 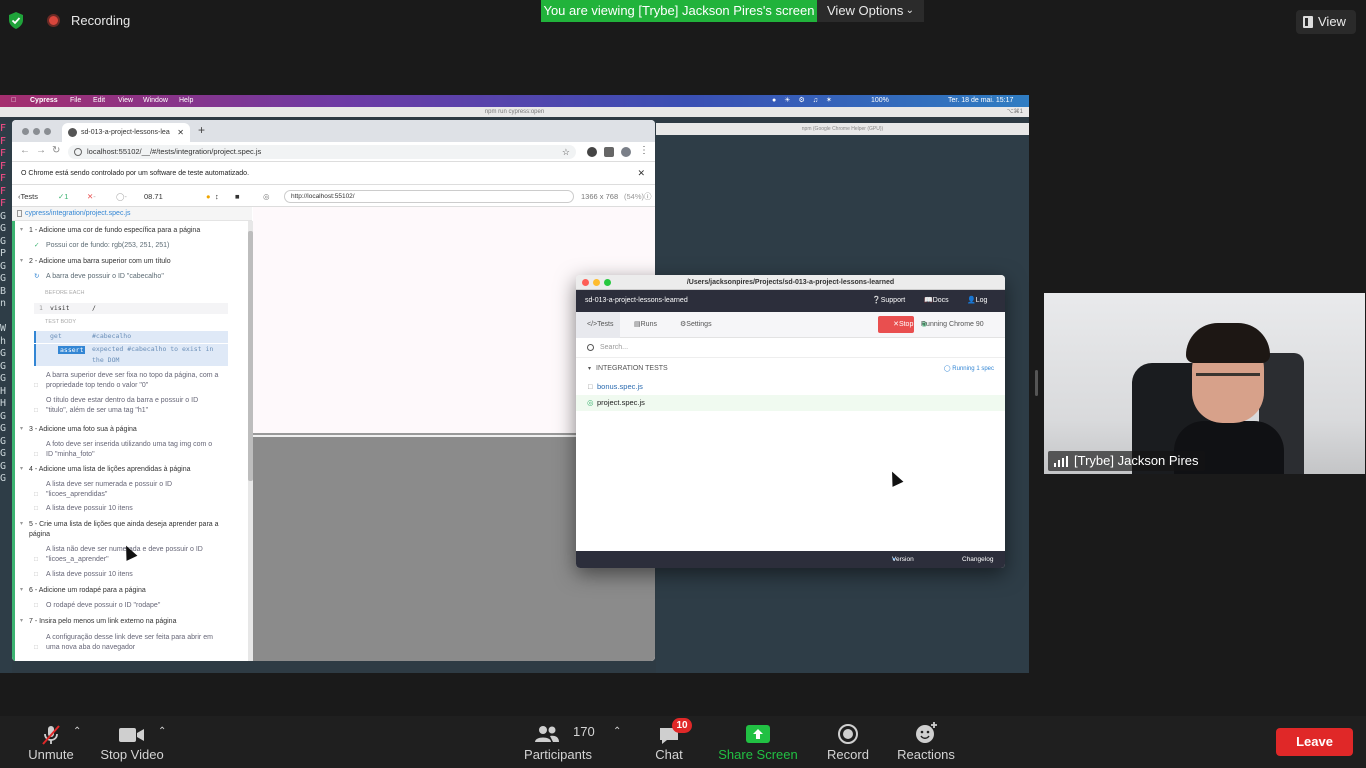 What do you see at coordinates (980, 101) in the screenshot?
I see `menubar-clock: Ter. 18 de mai. 15:17` at bounding box center [980, 101].